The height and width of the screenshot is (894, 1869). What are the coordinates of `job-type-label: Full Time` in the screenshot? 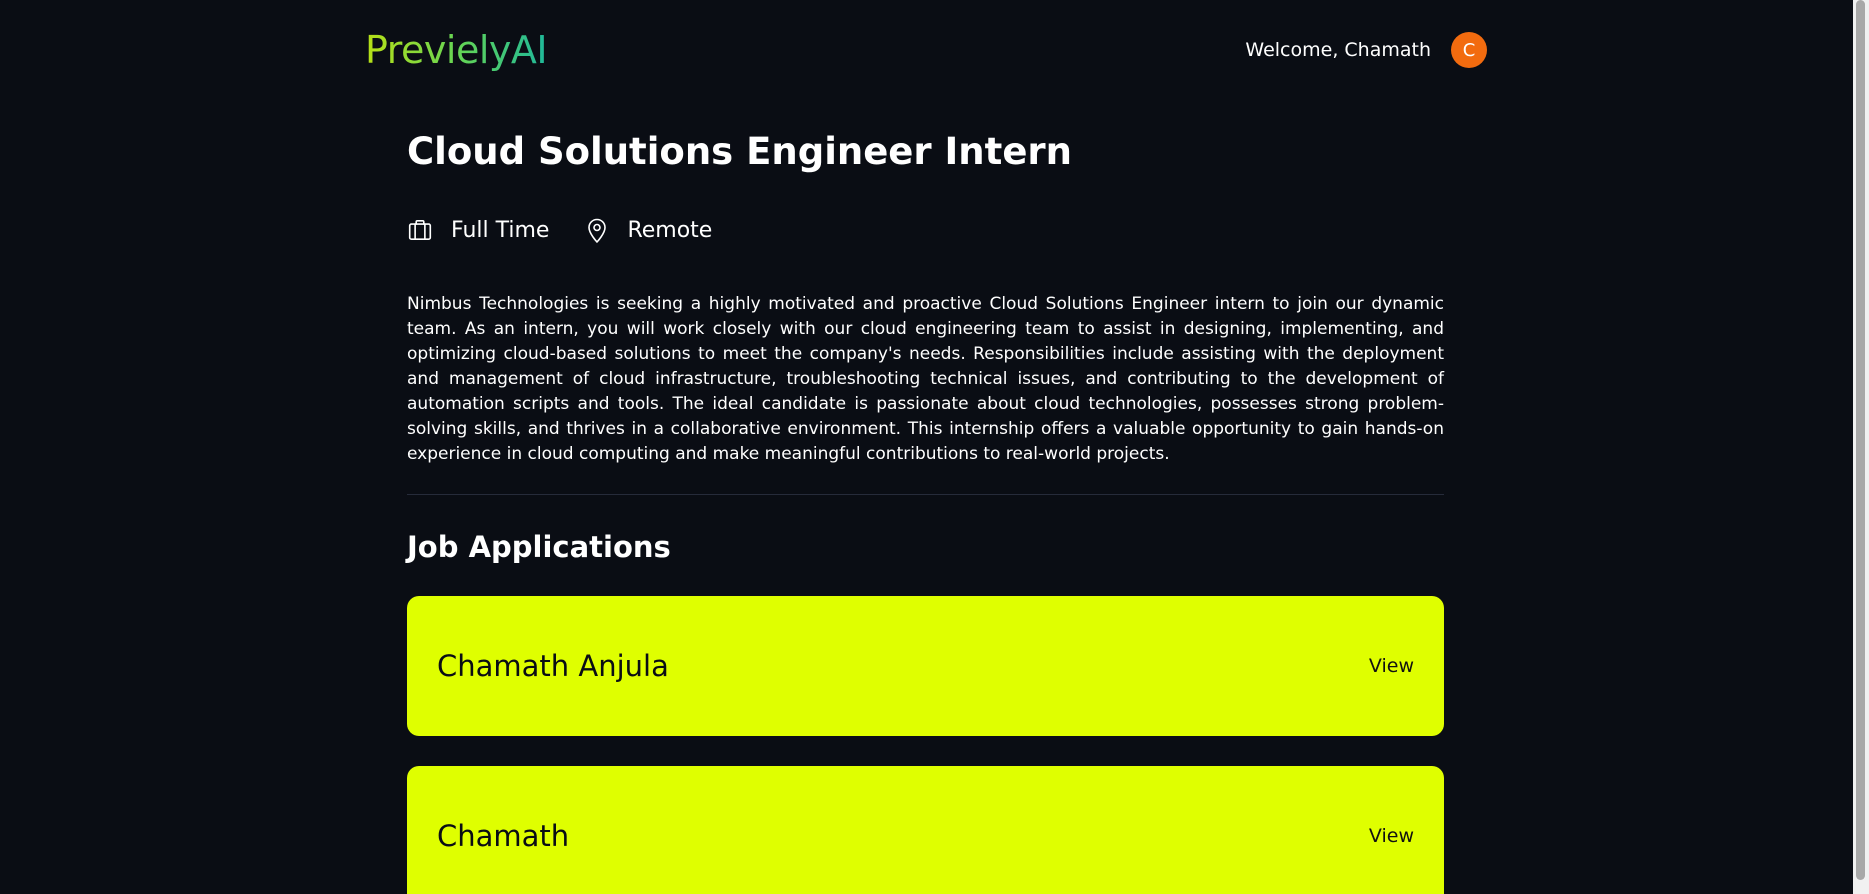 It's located at (500, 230).